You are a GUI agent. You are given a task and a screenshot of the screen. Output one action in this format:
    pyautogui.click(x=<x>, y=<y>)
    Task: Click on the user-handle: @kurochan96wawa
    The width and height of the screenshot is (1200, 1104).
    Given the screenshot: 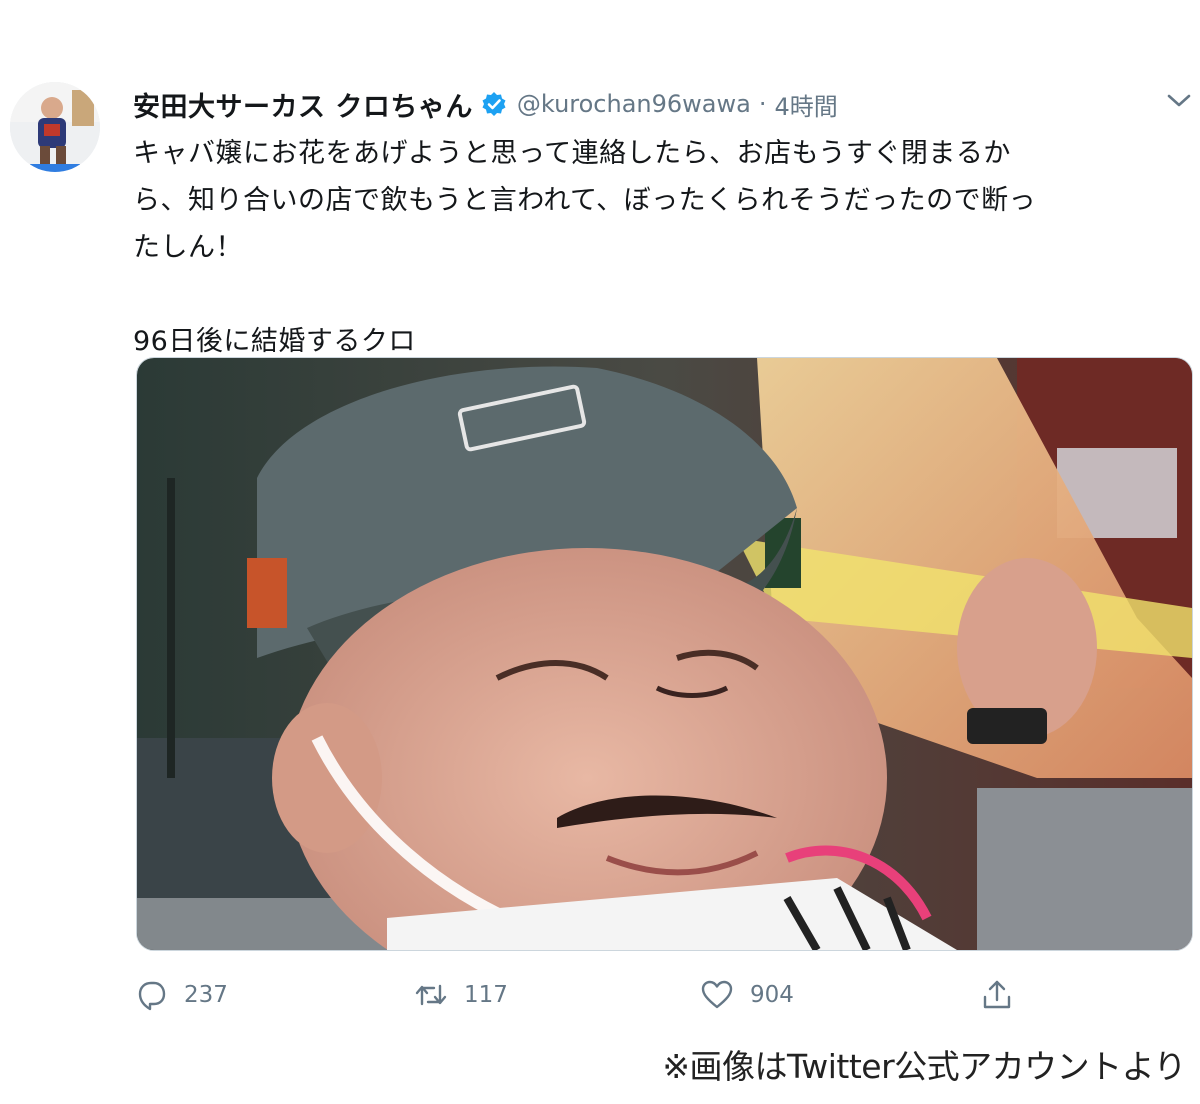 What is the action you would take?
    pyautogui.click(x=634, y=104)
    